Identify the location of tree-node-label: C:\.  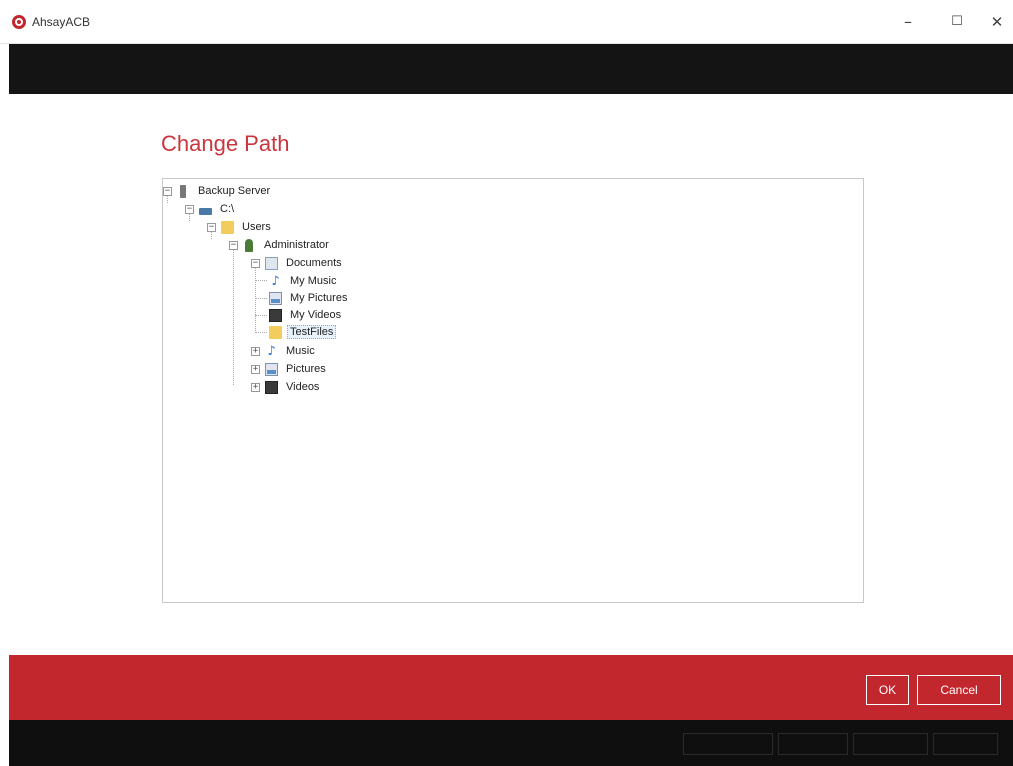
(227, 209).